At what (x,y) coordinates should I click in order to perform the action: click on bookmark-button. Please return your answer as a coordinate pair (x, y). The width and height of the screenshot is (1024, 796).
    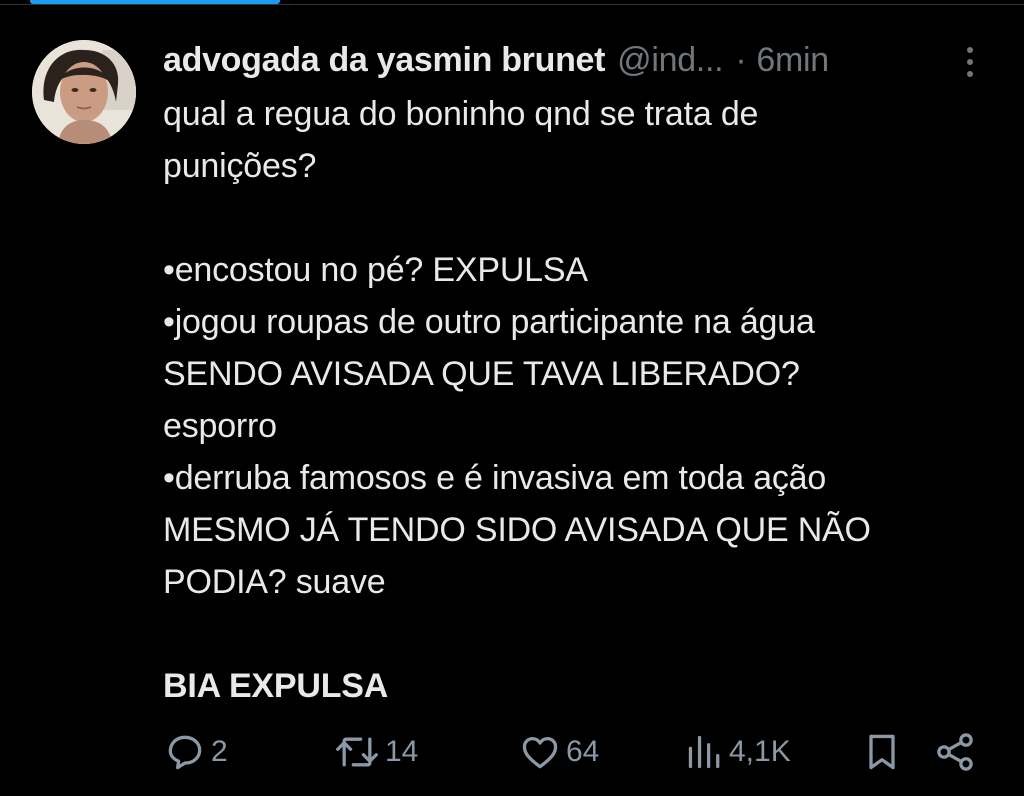
    Looking at the image, I should click on (882, 752).